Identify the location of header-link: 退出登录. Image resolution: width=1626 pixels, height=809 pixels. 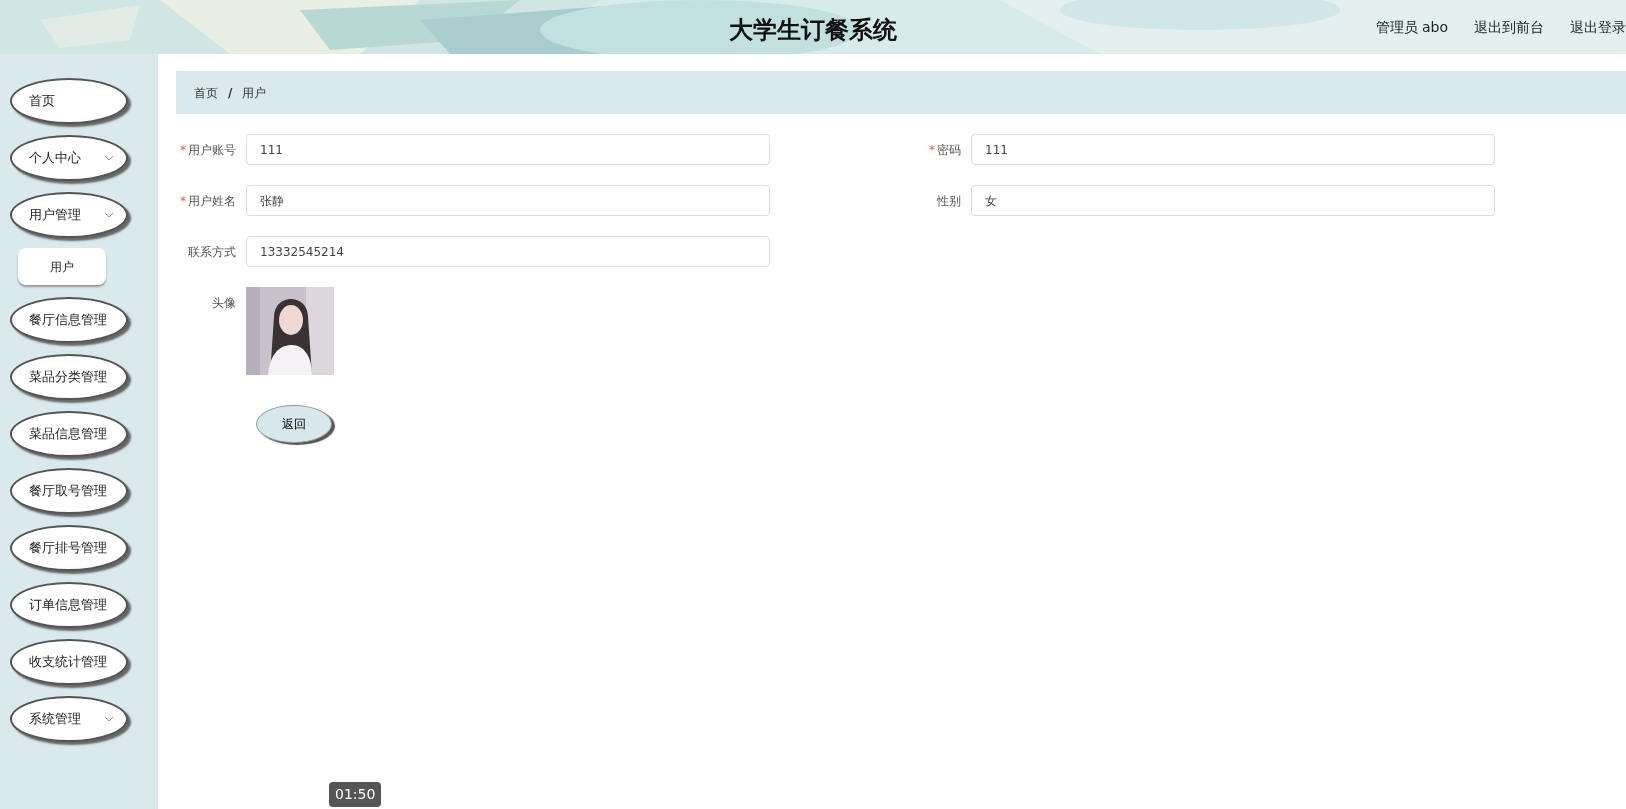
(1598, 27).